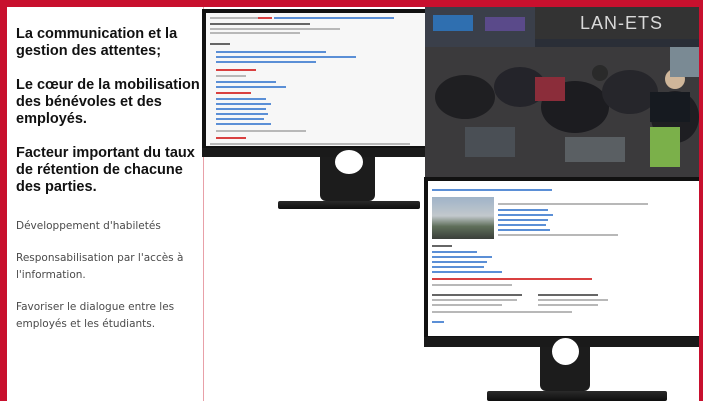 Image resolution: width=703 pixels, height=401 pixels. What do you see at coordinates (313, 152) in the screenshot?
I see `monitor-1-bezel` at bounding box center [313, 152].